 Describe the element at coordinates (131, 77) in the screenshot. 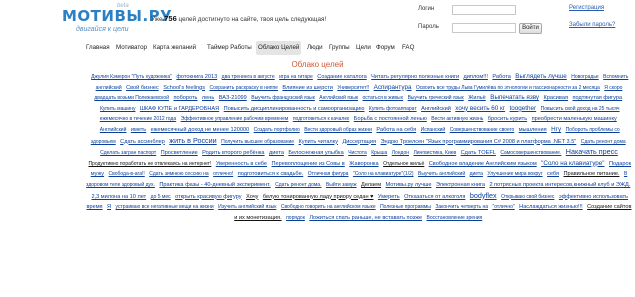

I see `cloud-tag: Джулия Кэмерон "Путь художника"` at that location.